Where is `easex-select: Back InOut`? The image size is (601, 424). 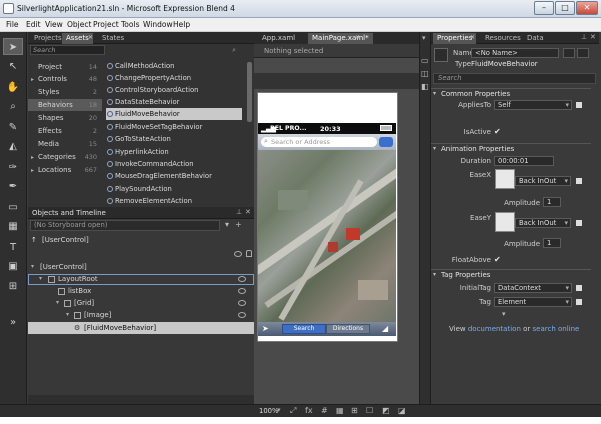
easex-select: Back InOut is located at coordinates (543, 181).